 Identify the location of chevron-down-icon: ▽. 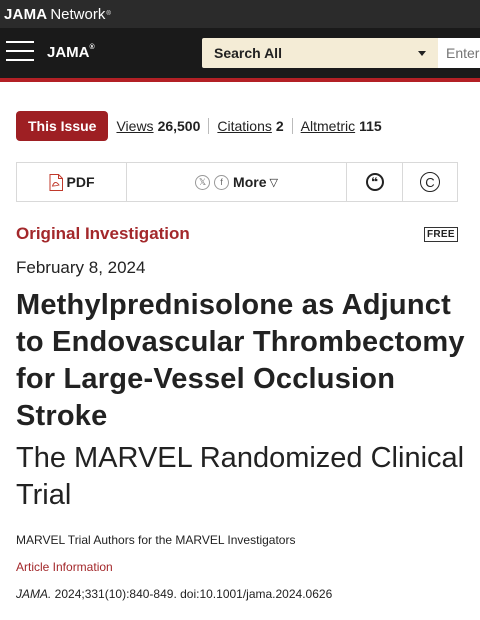
(273, 182).